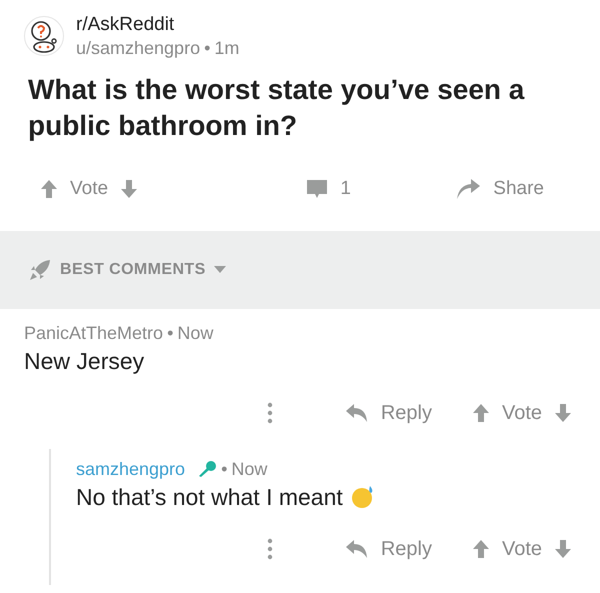  Describe the element at coordinates (84, 361) in the screenshot. I see `comment-body: New Jersey` at that location.